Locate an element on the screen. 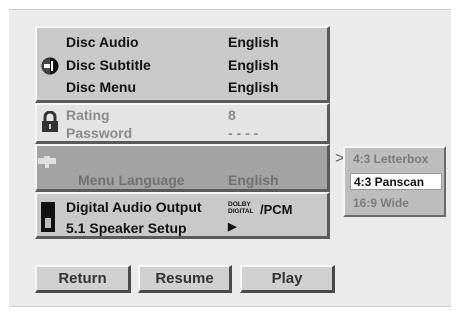 The image size is (461, 311). option-letterbox: 4:3 Letterbox is located at coordinates (396, 159).